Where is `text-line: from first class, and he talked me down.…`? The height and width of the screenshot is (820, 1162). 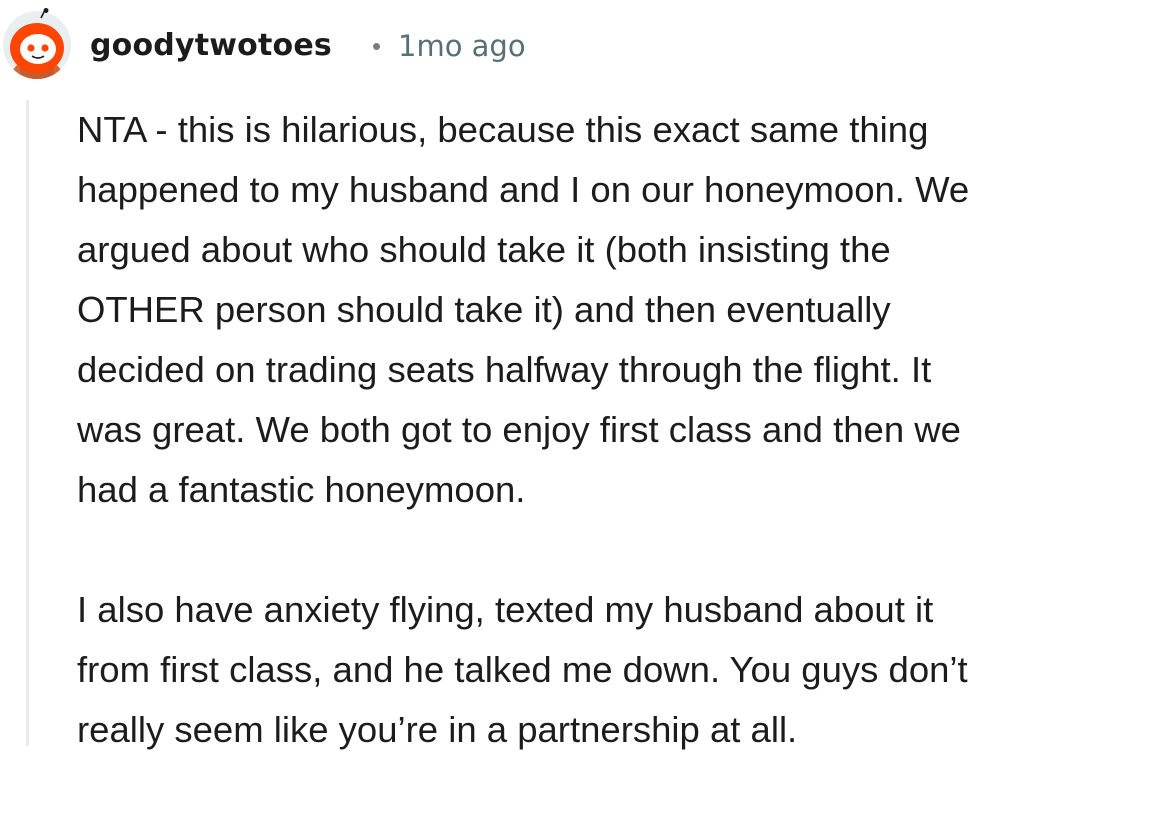
text-line: from first class, and he talked me down.… is located at coordinates (522, 669).